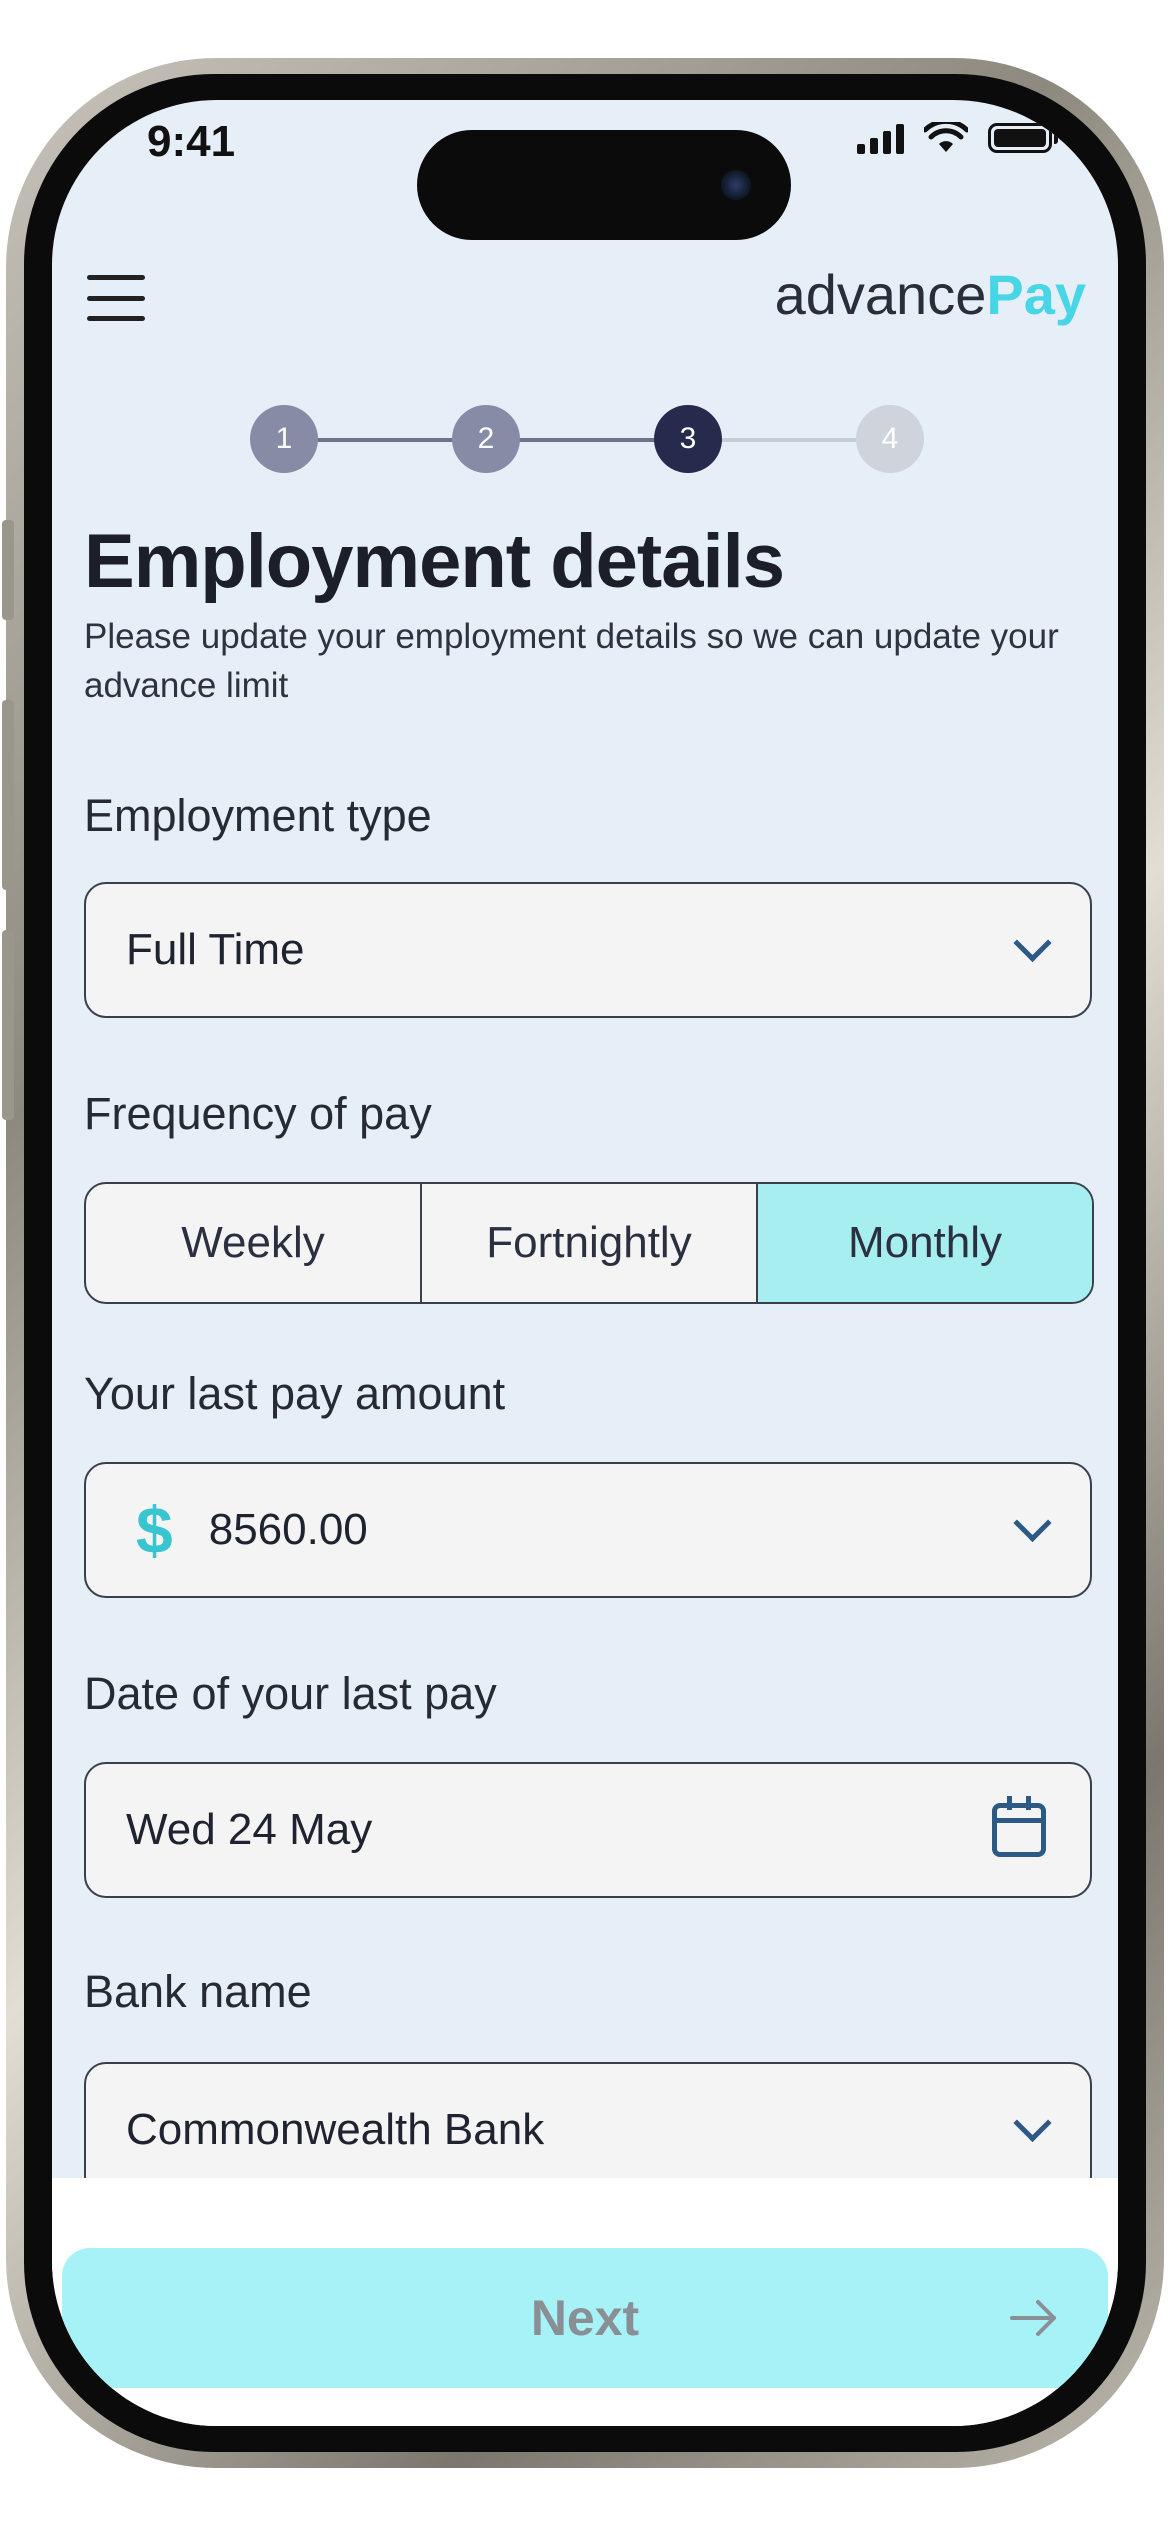 The height and width of the screenshot is (2532, 1170). Describe the element at coordinates (258, 815) in the screenshot. I see `employment-type-label: Employment type` at that location.